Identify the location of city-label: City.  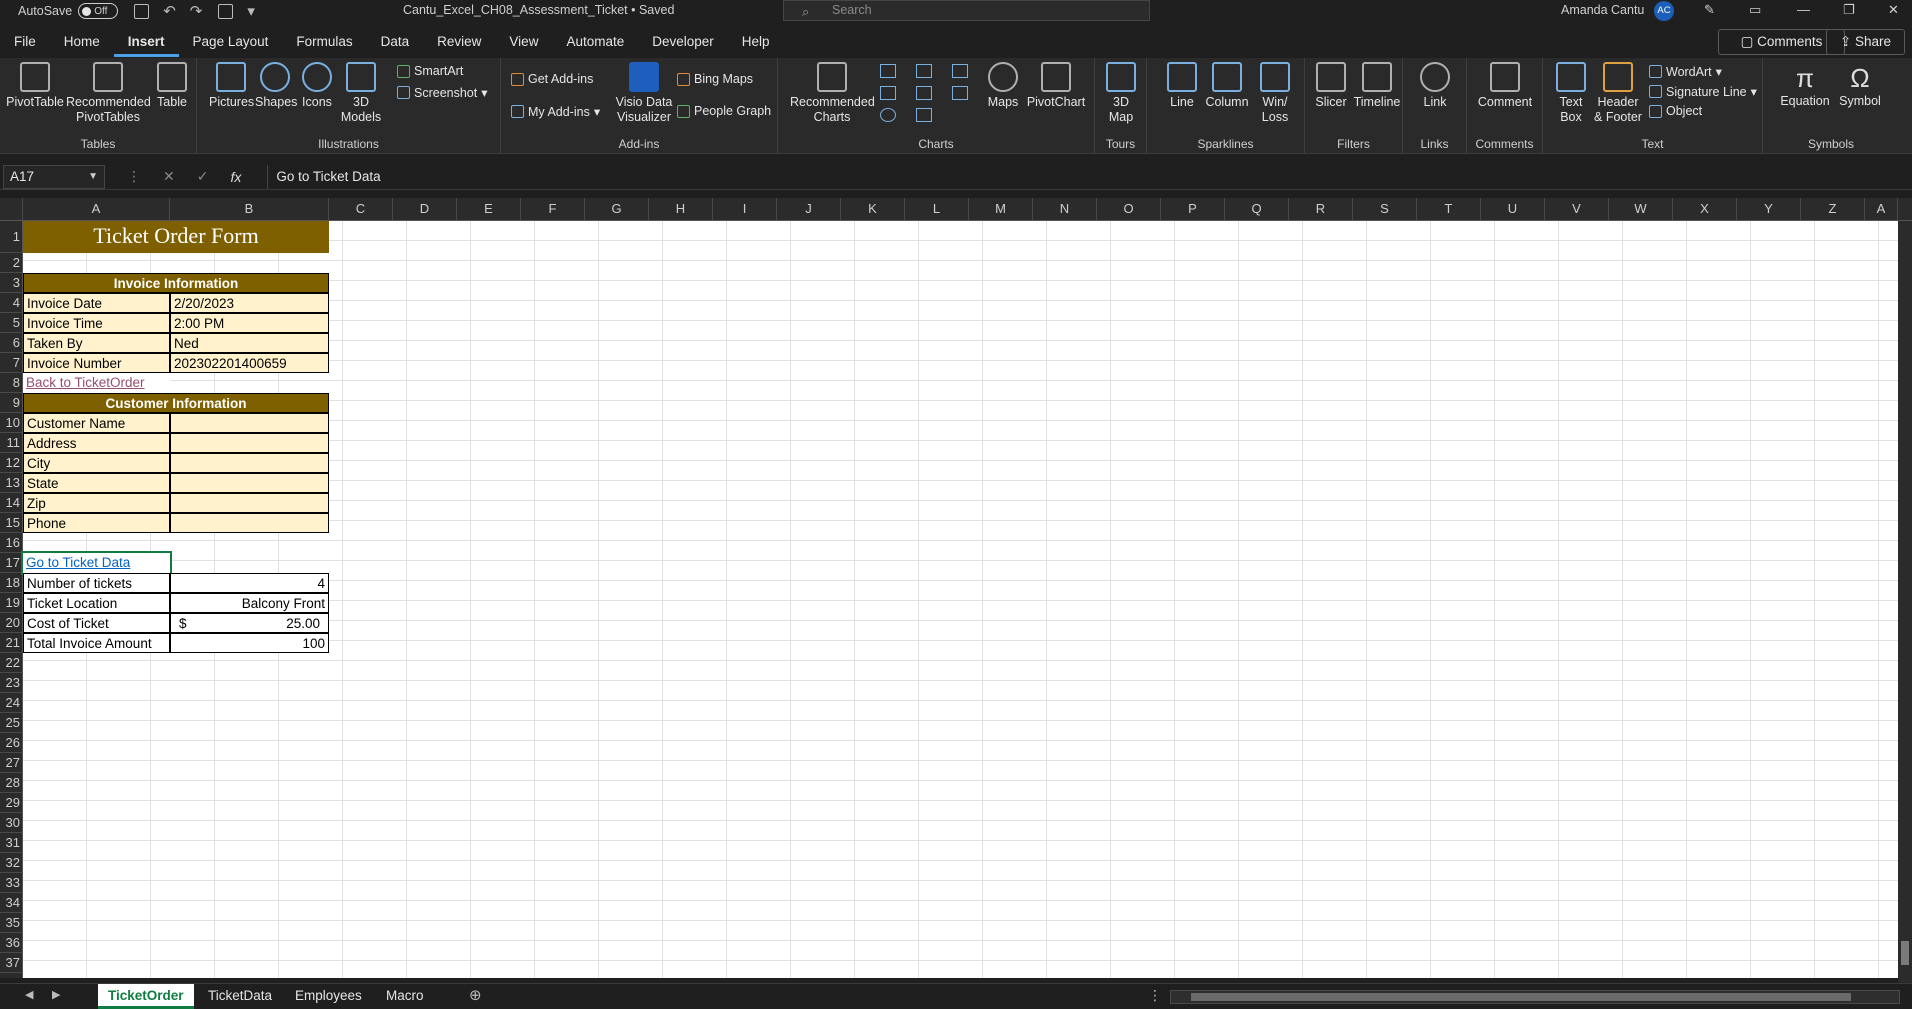
(96, 463).